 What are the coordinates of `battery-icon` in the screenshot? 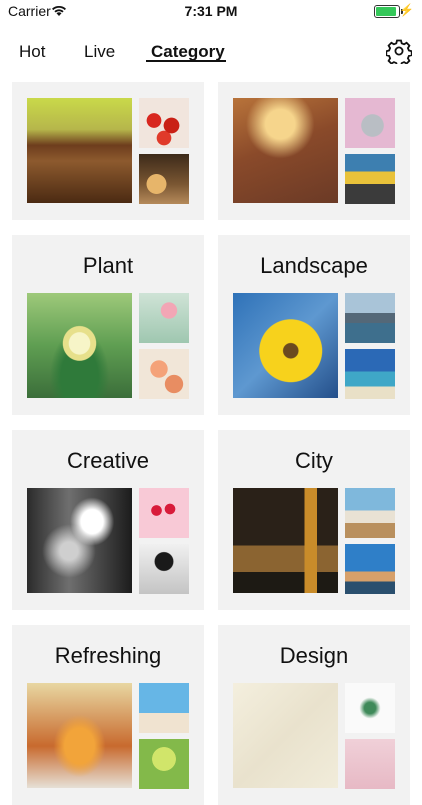 It's located at (388, 11).